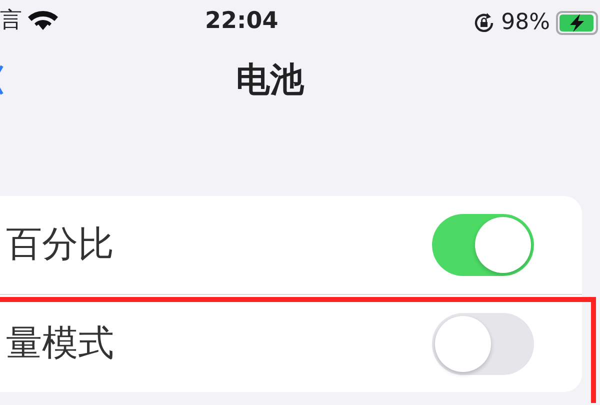 Image resolution: width=600 pixels, height=405 pixels. What do you see at coordinates (241, 21) in the screenshot?
I see `clock-time: 22:04` at bounding box center [241, 21].